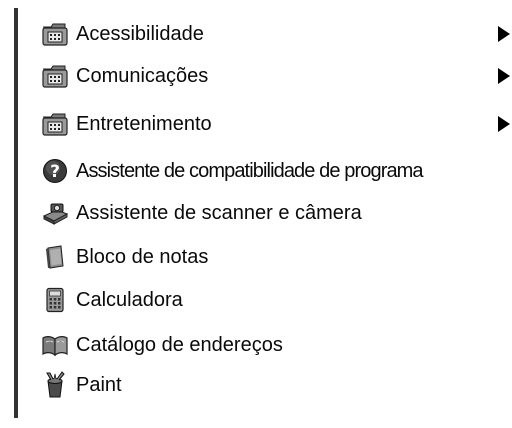 This screenshot has height=428, width=512. I want to click on notepad-icon, so click(55, 257).